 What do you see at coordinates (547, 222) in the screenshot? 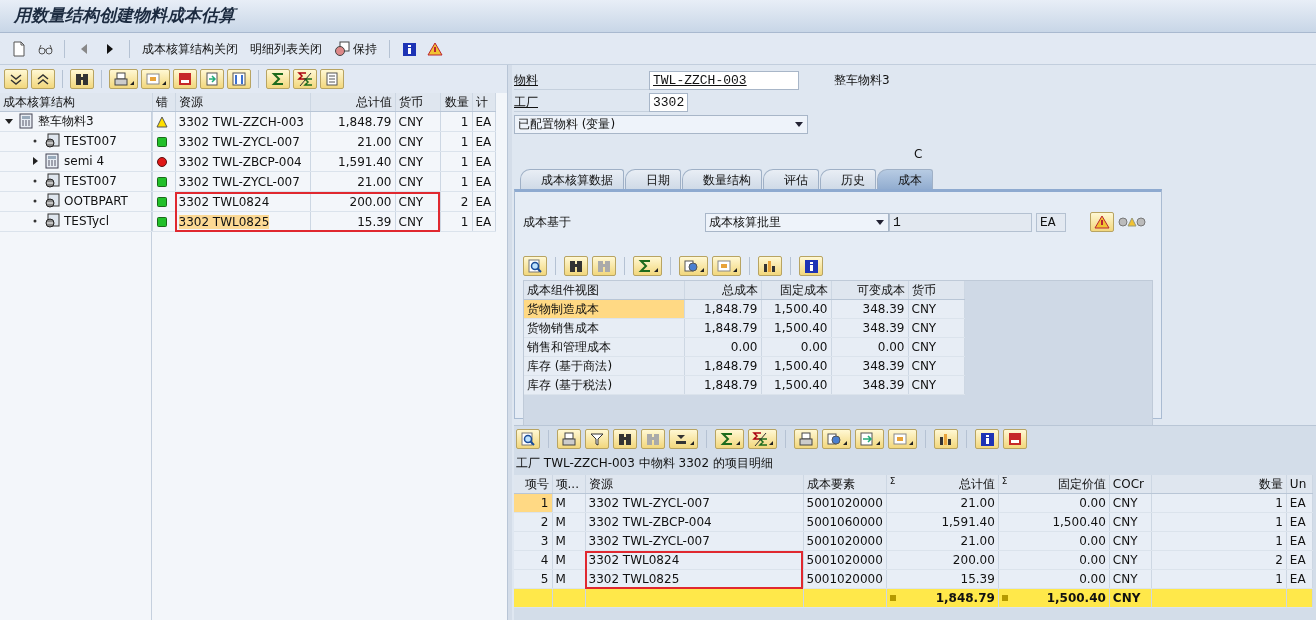
I see `field-label: 成本基于` at bounding box center [547, 222].